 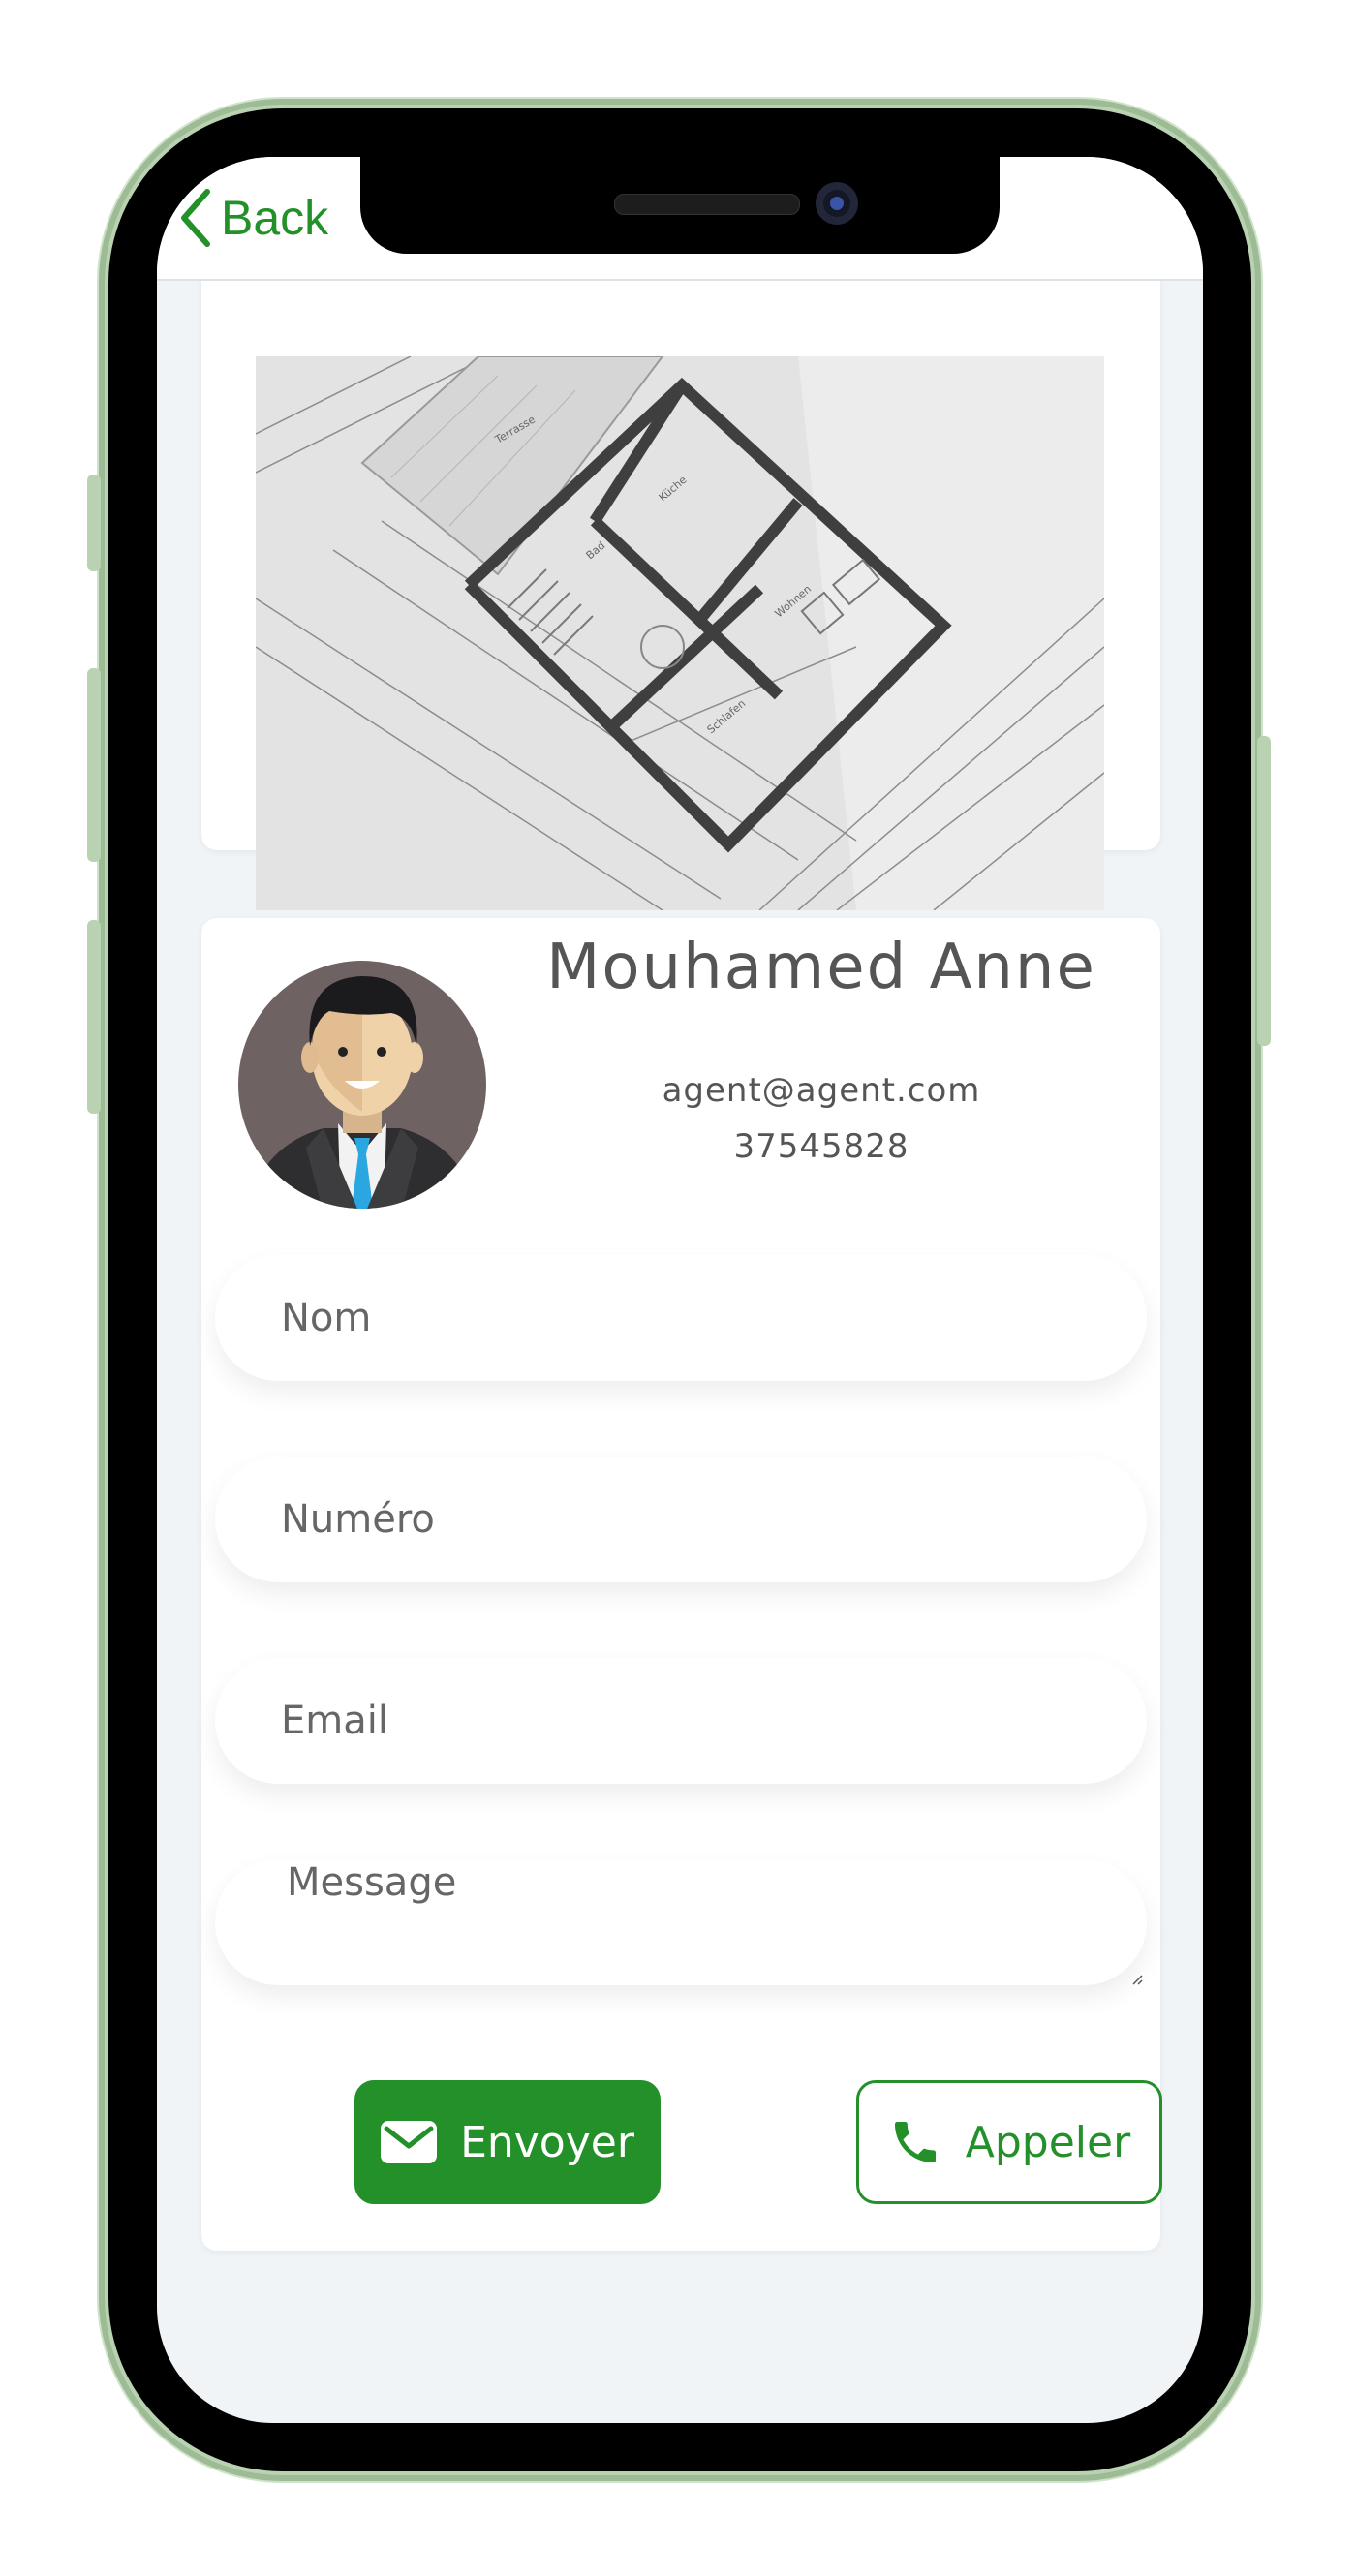 What do you see at coordinates (94, 765) in the screenshot?
I see `side-button-volume-up` at bounding box center [94, 765].